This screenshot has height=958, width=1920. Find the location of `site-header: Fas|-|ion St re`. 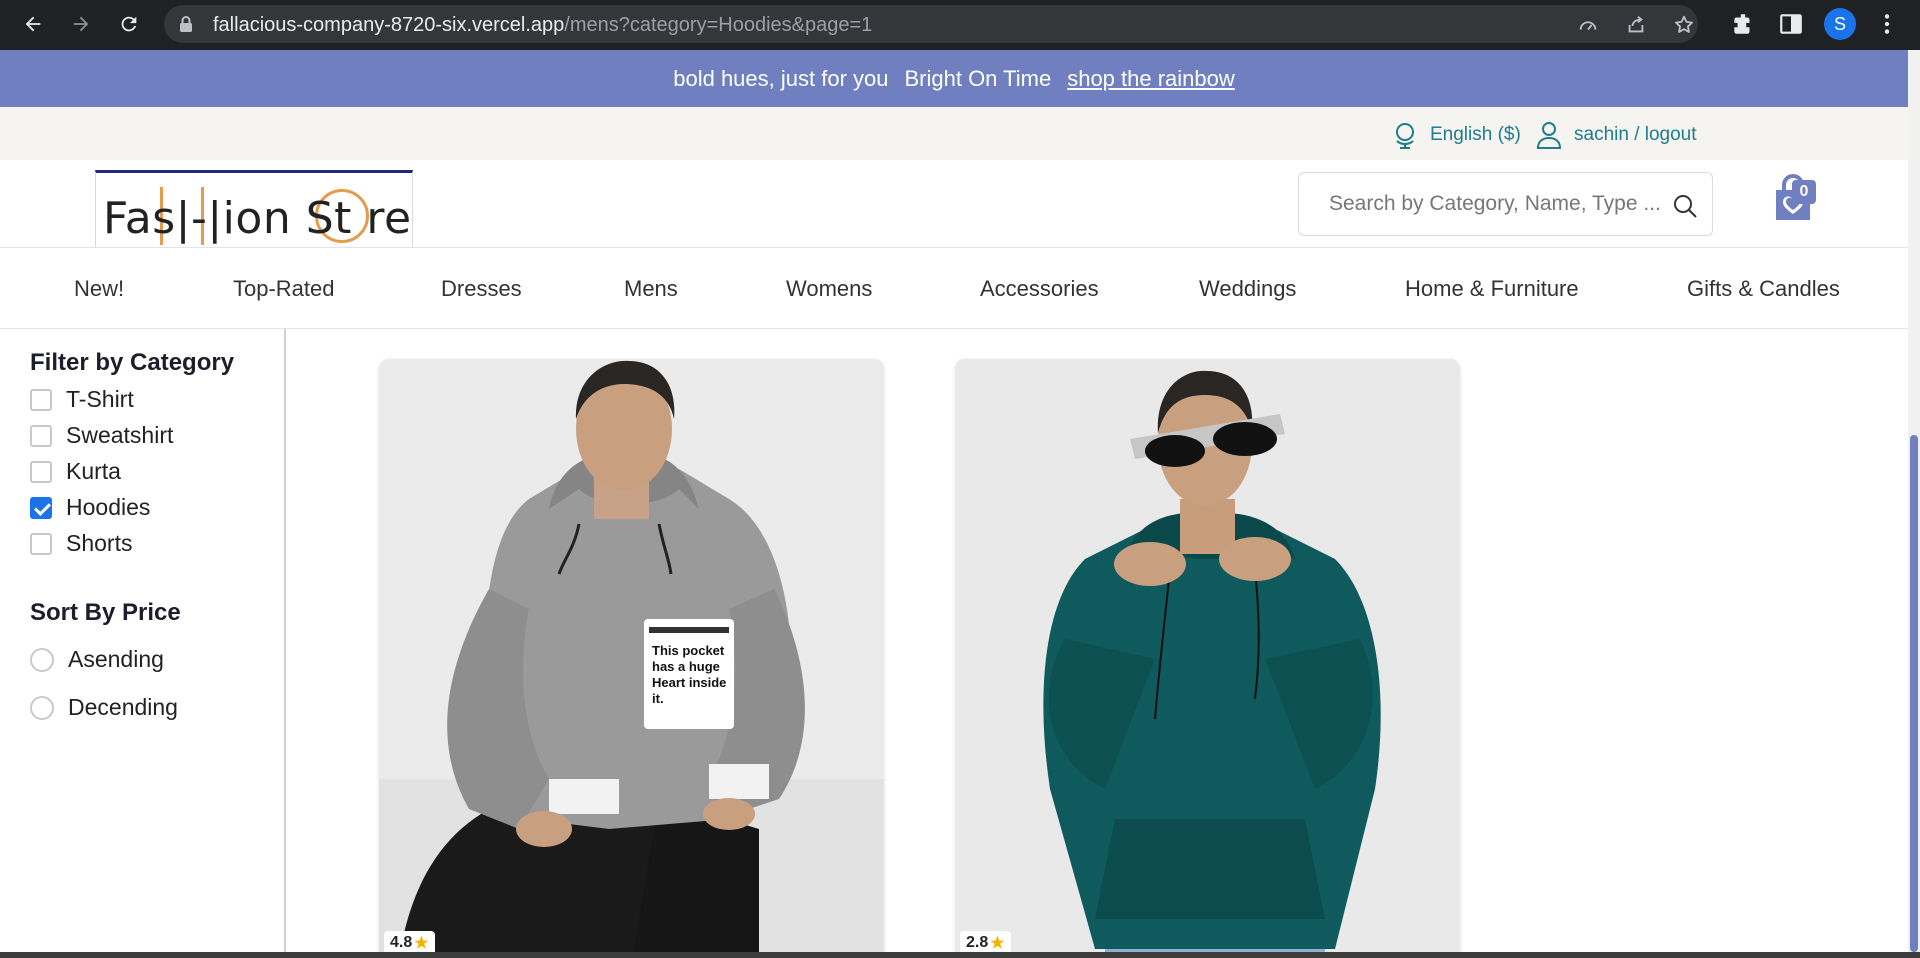

site-header: Fas|-|ion St re is located at coordinates (954, 208).